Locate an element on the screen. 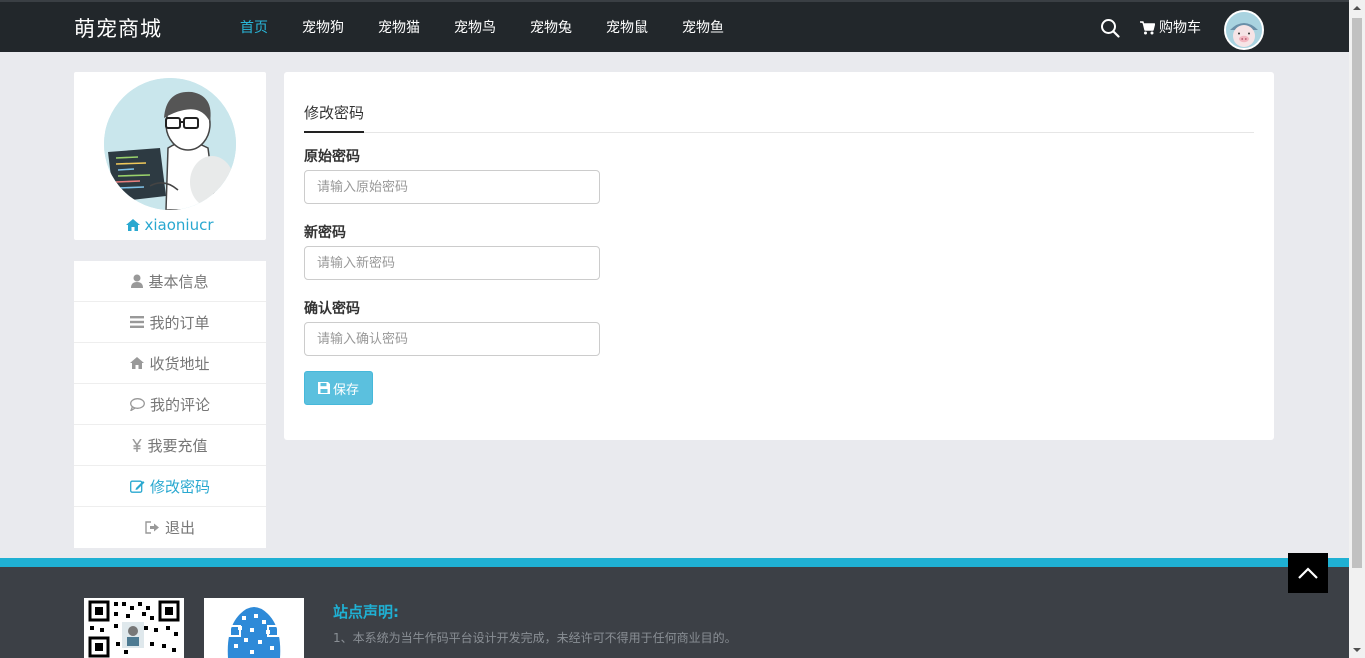  old-password-input is located at coordinates (452, 187).